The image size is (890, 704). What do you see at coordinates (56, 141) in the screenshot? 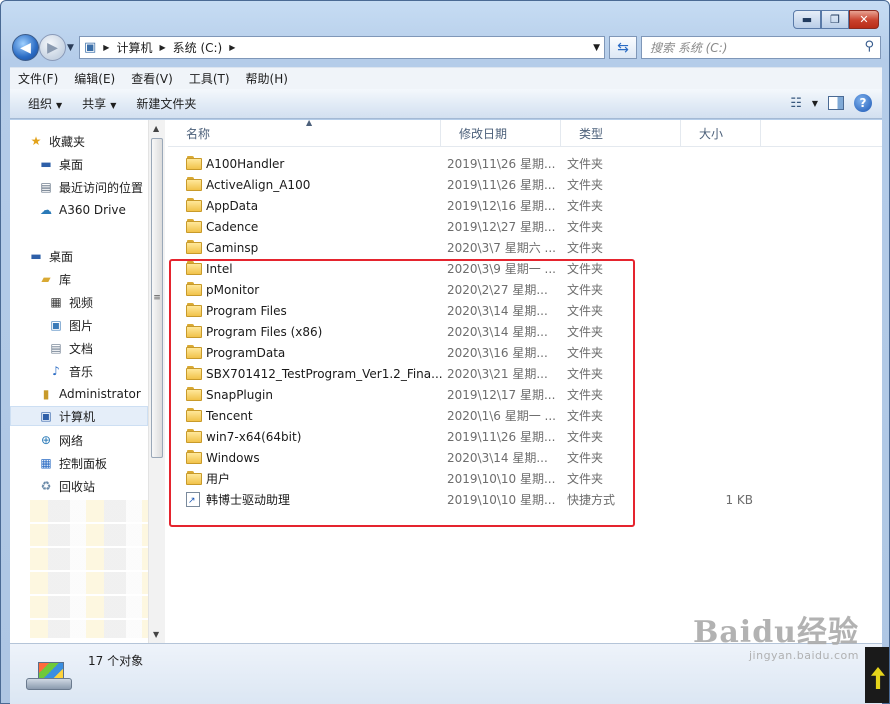
I see `sidebar-item-favorites: ★ 收藏夹` at bounding box center [56, 141].